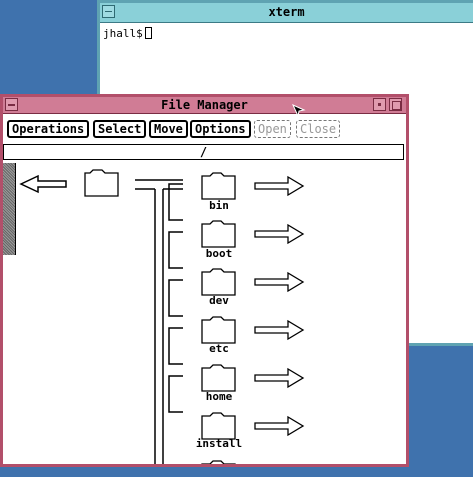 The width and height of the screenshot is (473, 477). Describe the element at coordinates (286, 33) in the screenshot. I see `terminal-area: jhall$` at that location.